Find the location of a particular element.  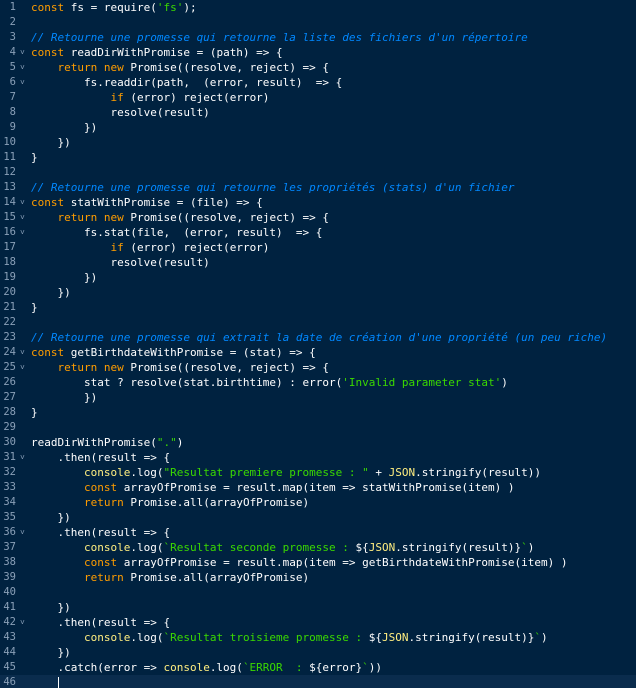

code-token: JSON is located at coordinates (382, 547).